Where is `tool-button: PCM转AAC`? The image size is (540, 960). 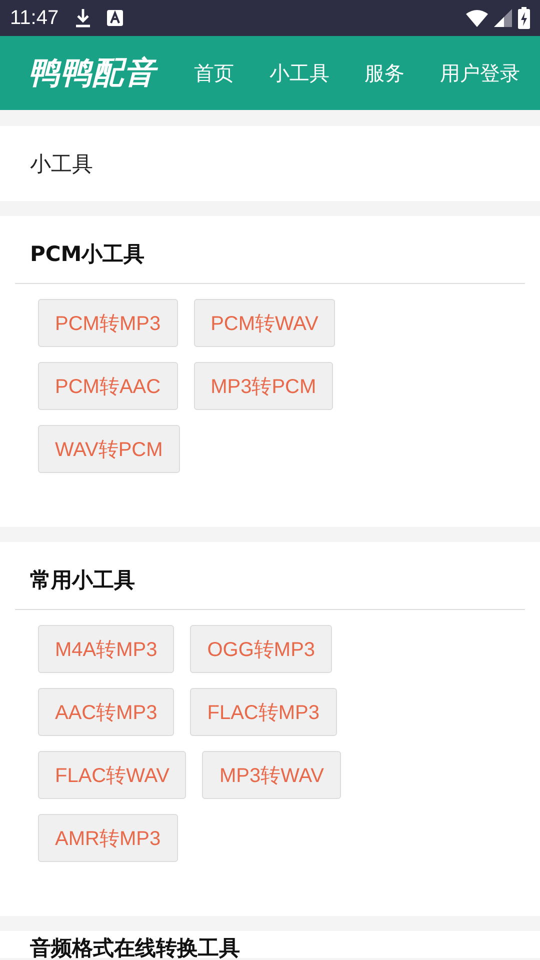
tool-button: PCM转AAC is located at coordinates (108, 386).